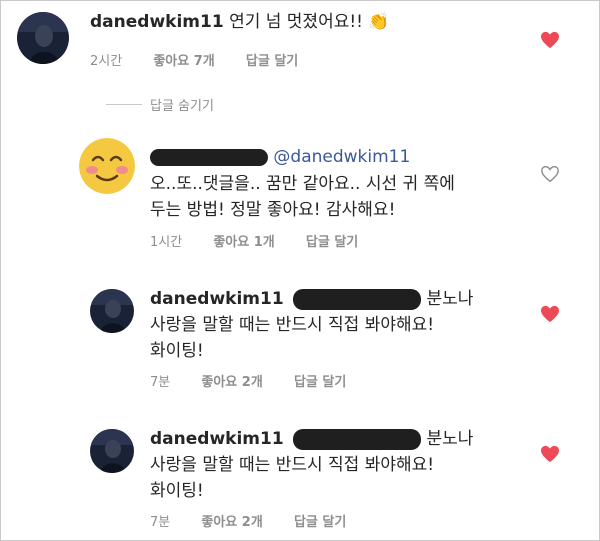 The height and width of the screenshot is (541, 600). Describe the element at coordinates (341, 157) in the screenshot. I see `mention-link: @danedwkim11` at that location.